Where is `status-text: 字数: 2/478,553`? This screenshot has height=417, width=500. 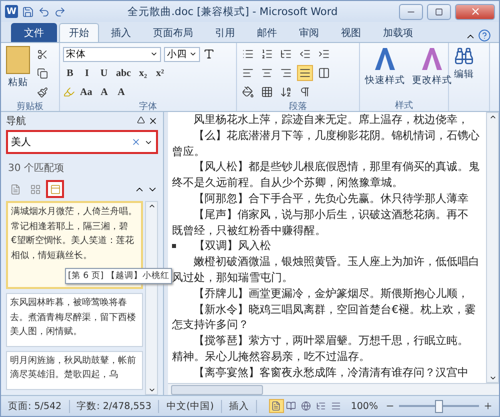
status-text: 字数: 2/478,553 is located at coordinates (115, 406).